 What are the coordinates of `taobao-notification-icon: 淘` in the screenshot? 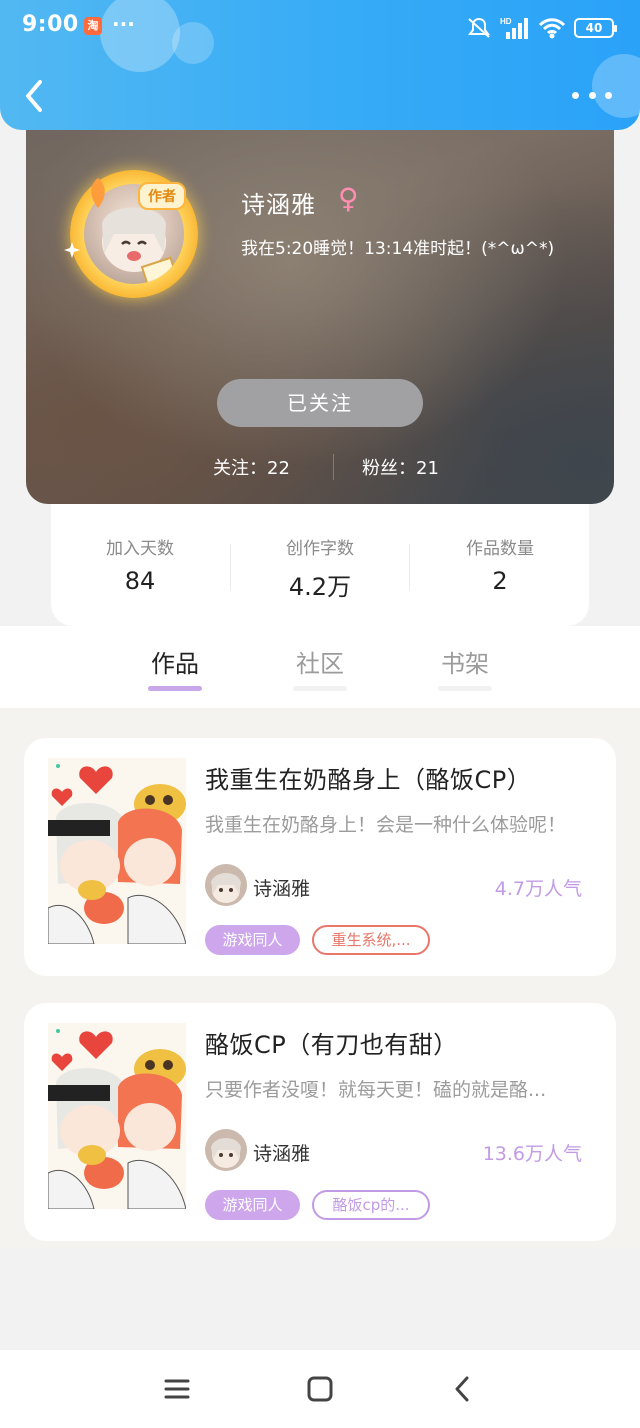 It's located at (93, 26).